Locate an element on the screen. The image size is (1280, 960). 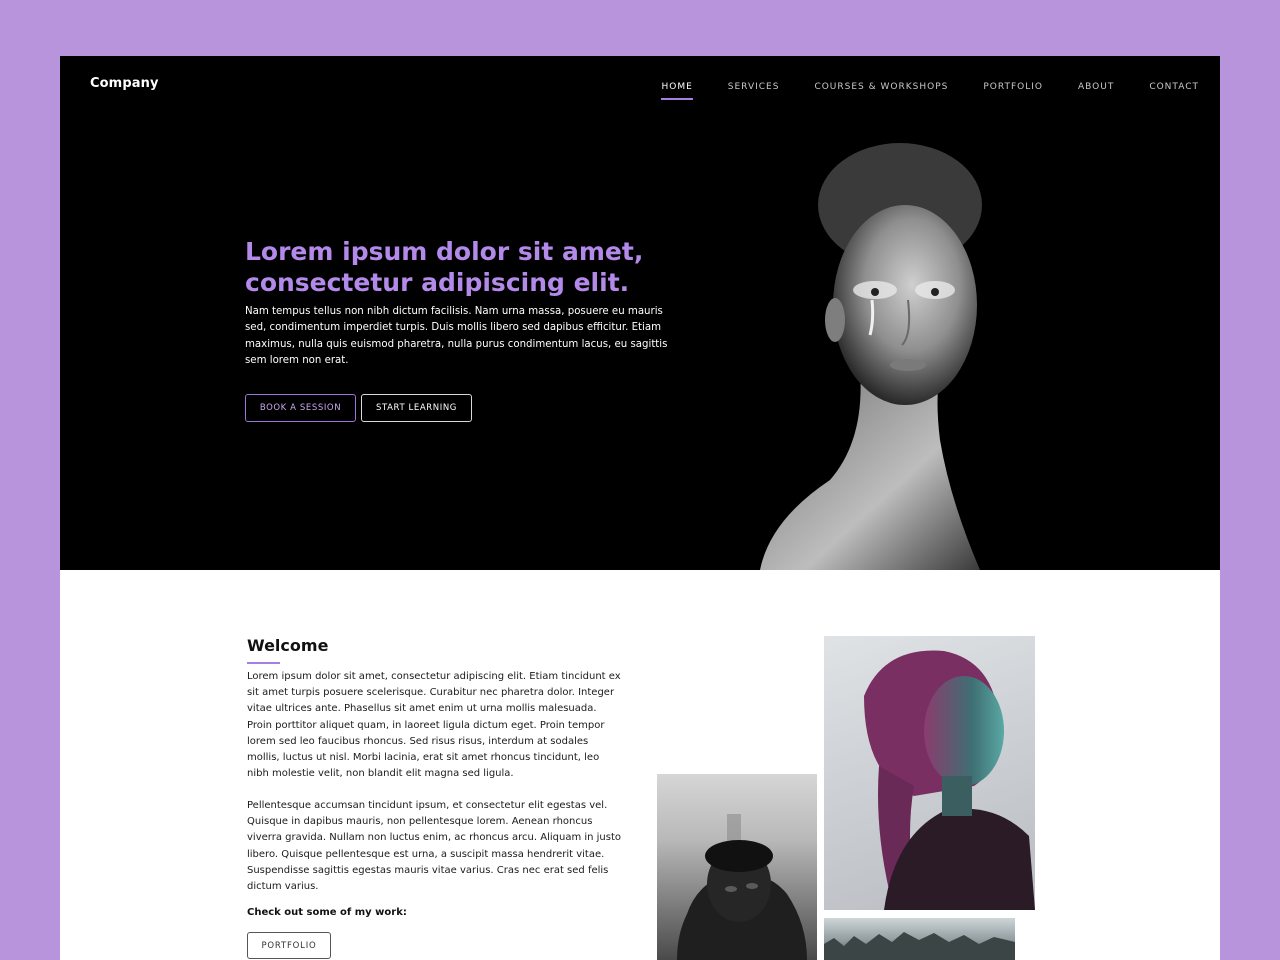
nav-item-portfolio: PORTFOLIO is located at coordinates (1013, 91).